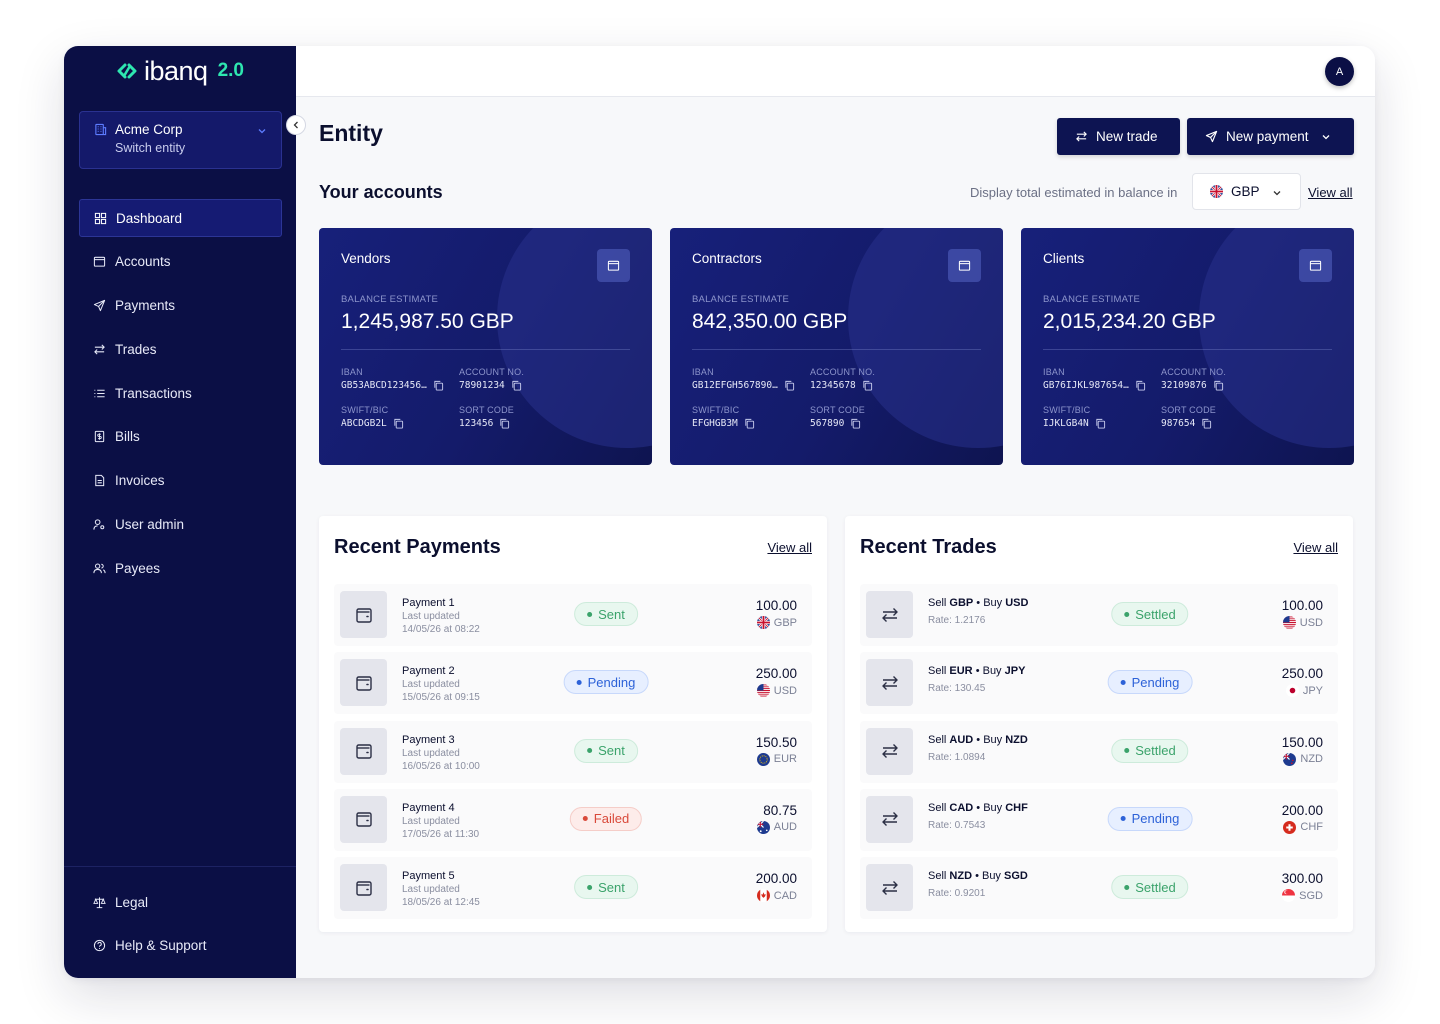 The width and height of the screenshot is (1440, 1024). Describe the element at coordinates (833, 385) in the screenshot. I see `account-no-value: 12345678` at that location.